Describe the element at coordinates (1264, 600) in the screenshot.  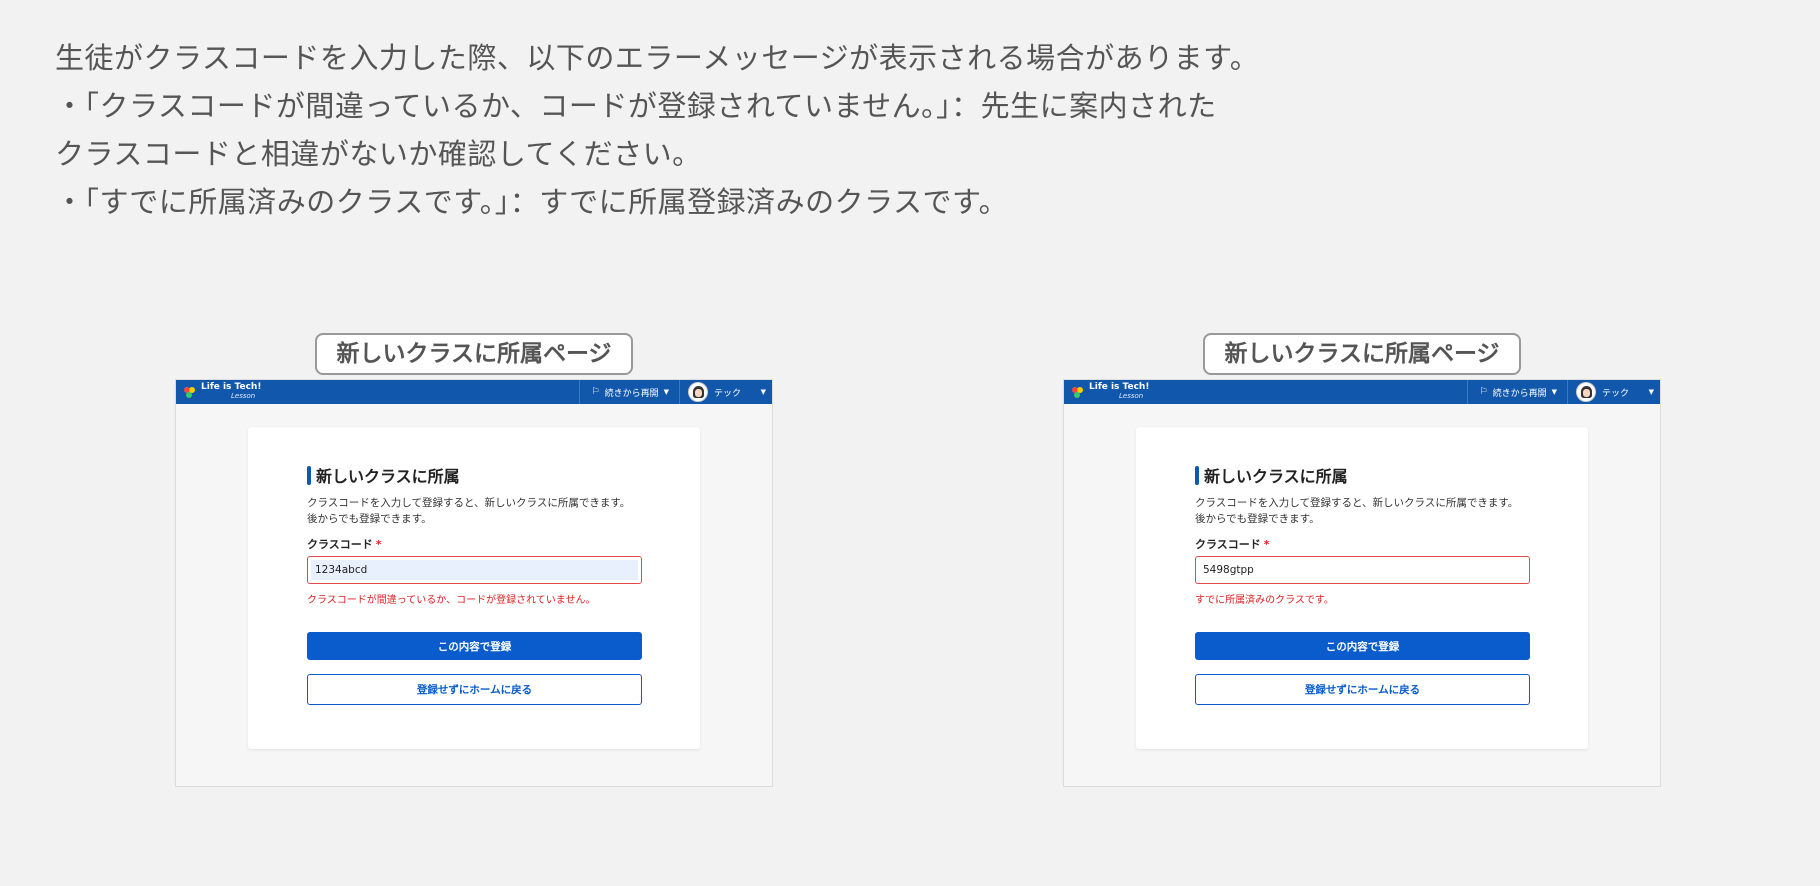
I see `error-message: すでに所属済みのクラスです。` at that location.